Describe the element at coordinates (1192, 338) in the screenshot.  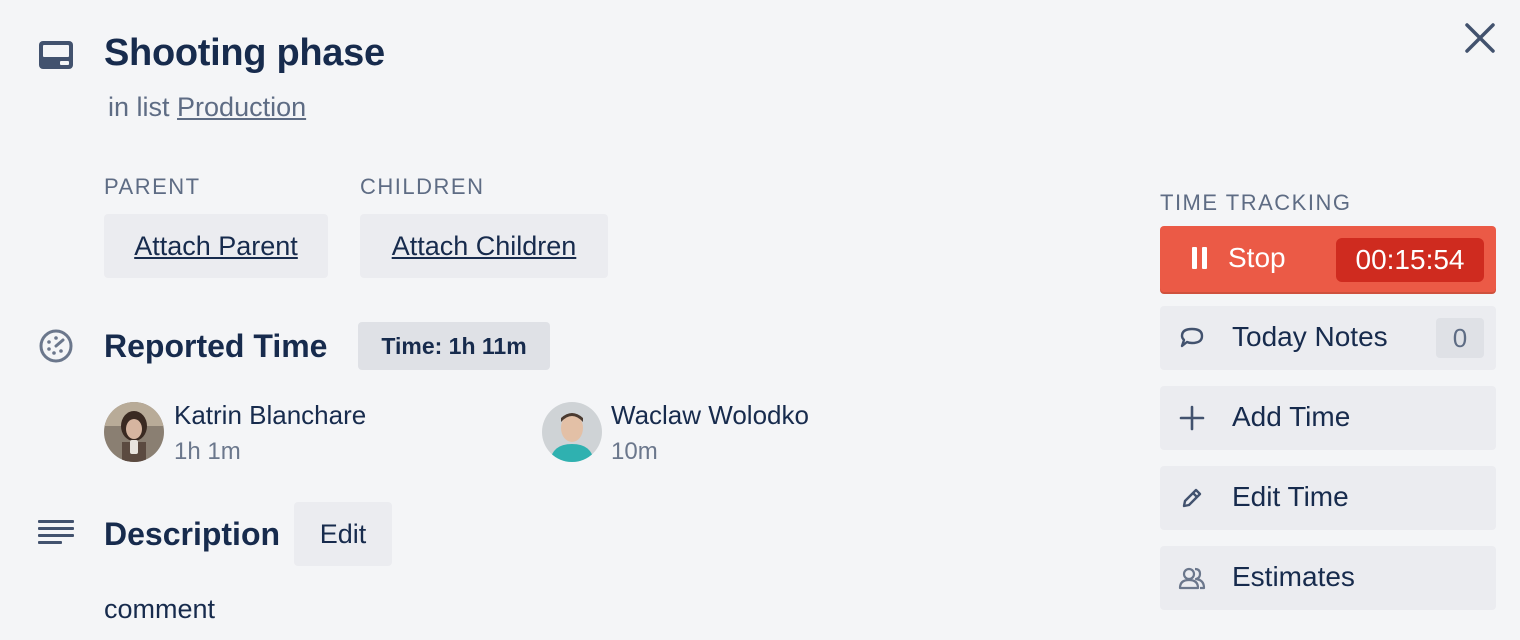
I see `speech-bubble-icon` at that location.